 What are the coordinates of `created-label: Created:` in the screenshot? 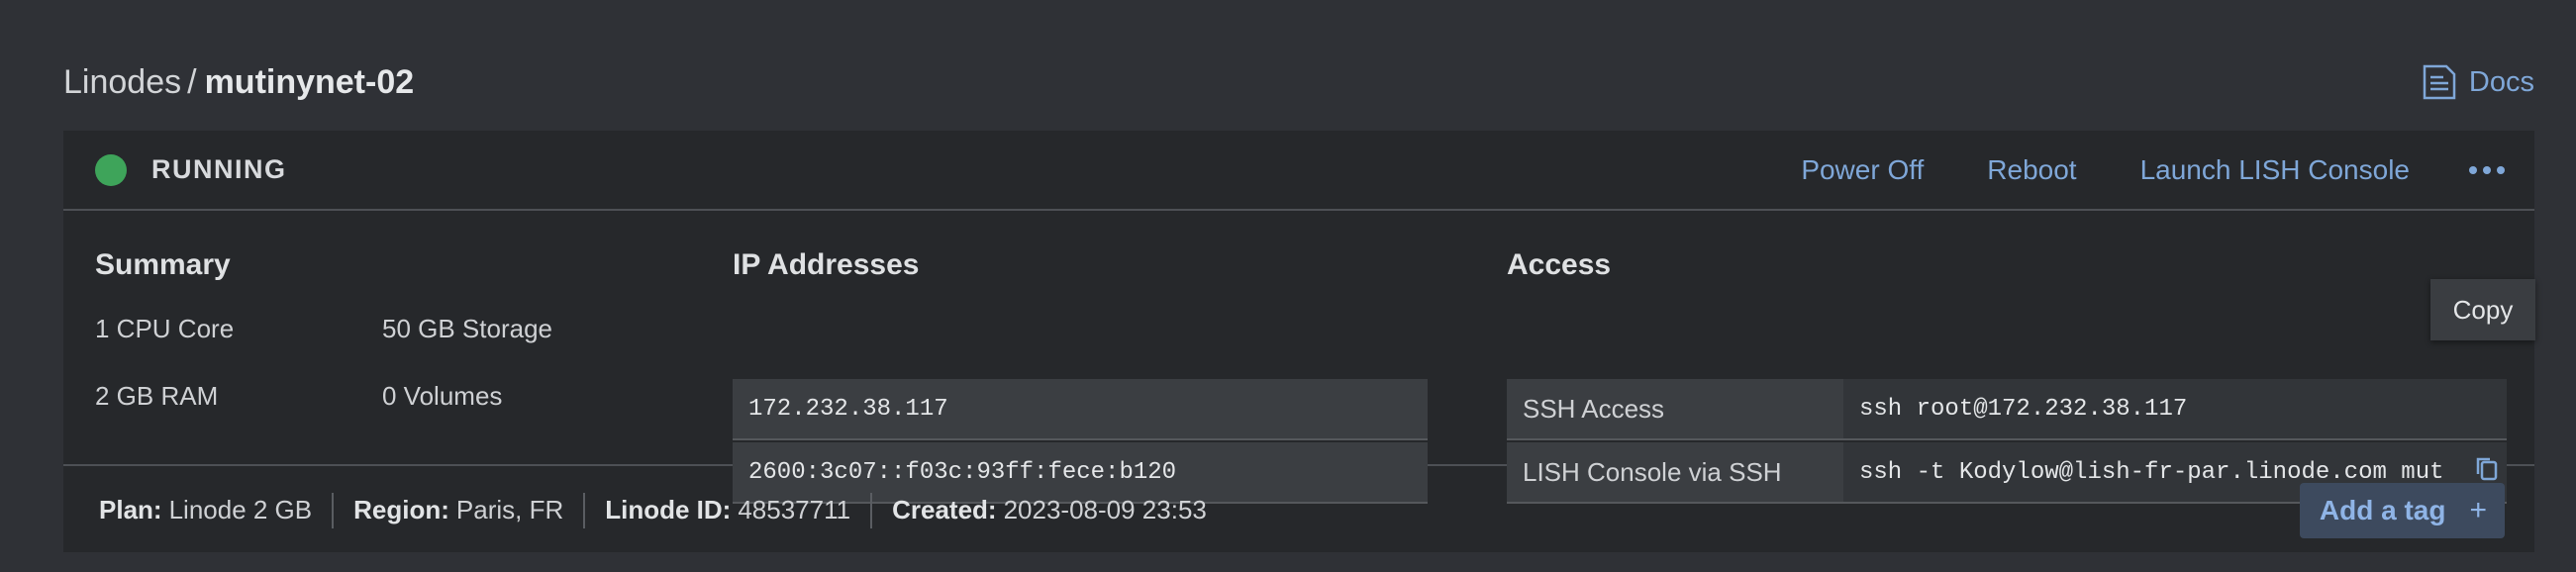 It's located at (945, 509).